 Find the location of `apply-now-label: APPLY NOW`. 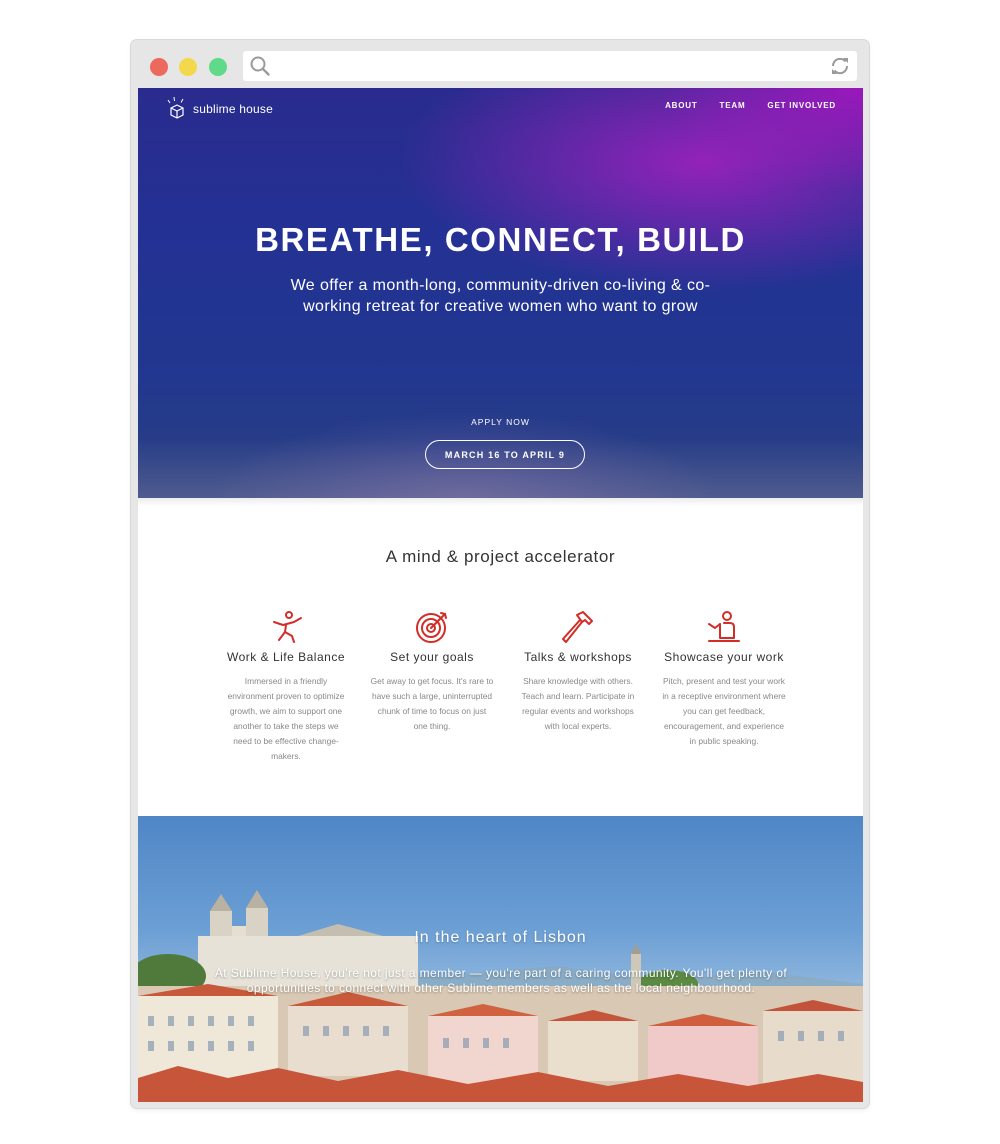

apply-now-label: APPLY NOW is located at coordinates (500, 422).